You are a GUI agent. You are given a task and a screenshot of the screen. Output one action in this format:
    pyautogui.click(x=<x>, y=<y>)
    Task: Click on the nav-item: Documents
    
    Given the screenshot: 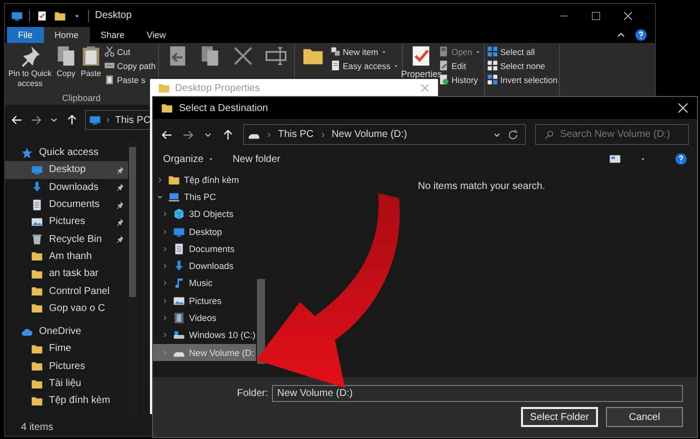 What is the action you would take?
    pyautogui.click(x=66, y=205)
    